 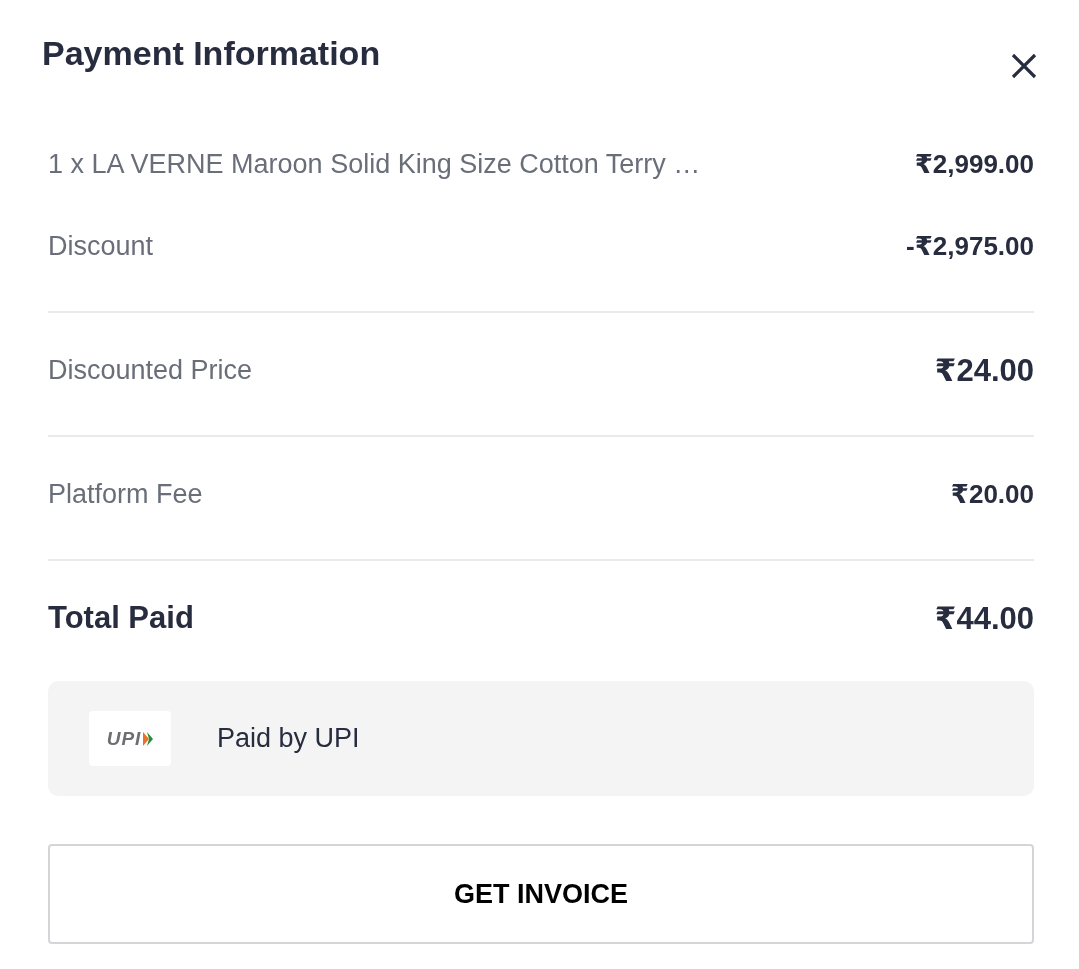 What do you see at coordinates (125, 494) in the screenshot?
I see `row-label: Platform Fee` at bounding box center [125, 494].